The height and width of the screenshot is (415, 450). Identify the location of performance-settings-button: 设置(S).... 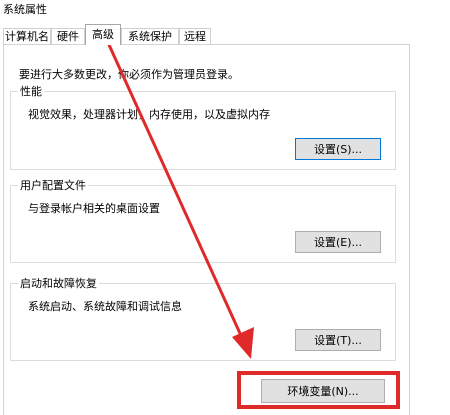
(338, 149).